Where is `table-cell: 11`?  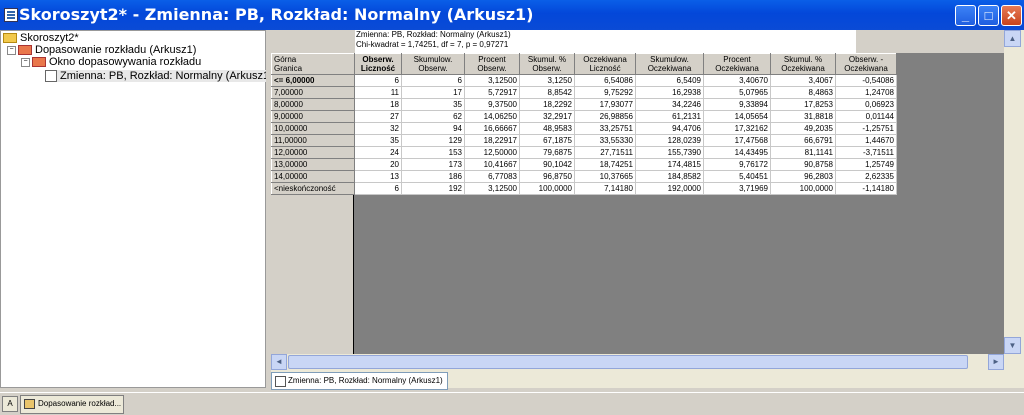
table-cell: 11 is located at coordinates (378, 92).